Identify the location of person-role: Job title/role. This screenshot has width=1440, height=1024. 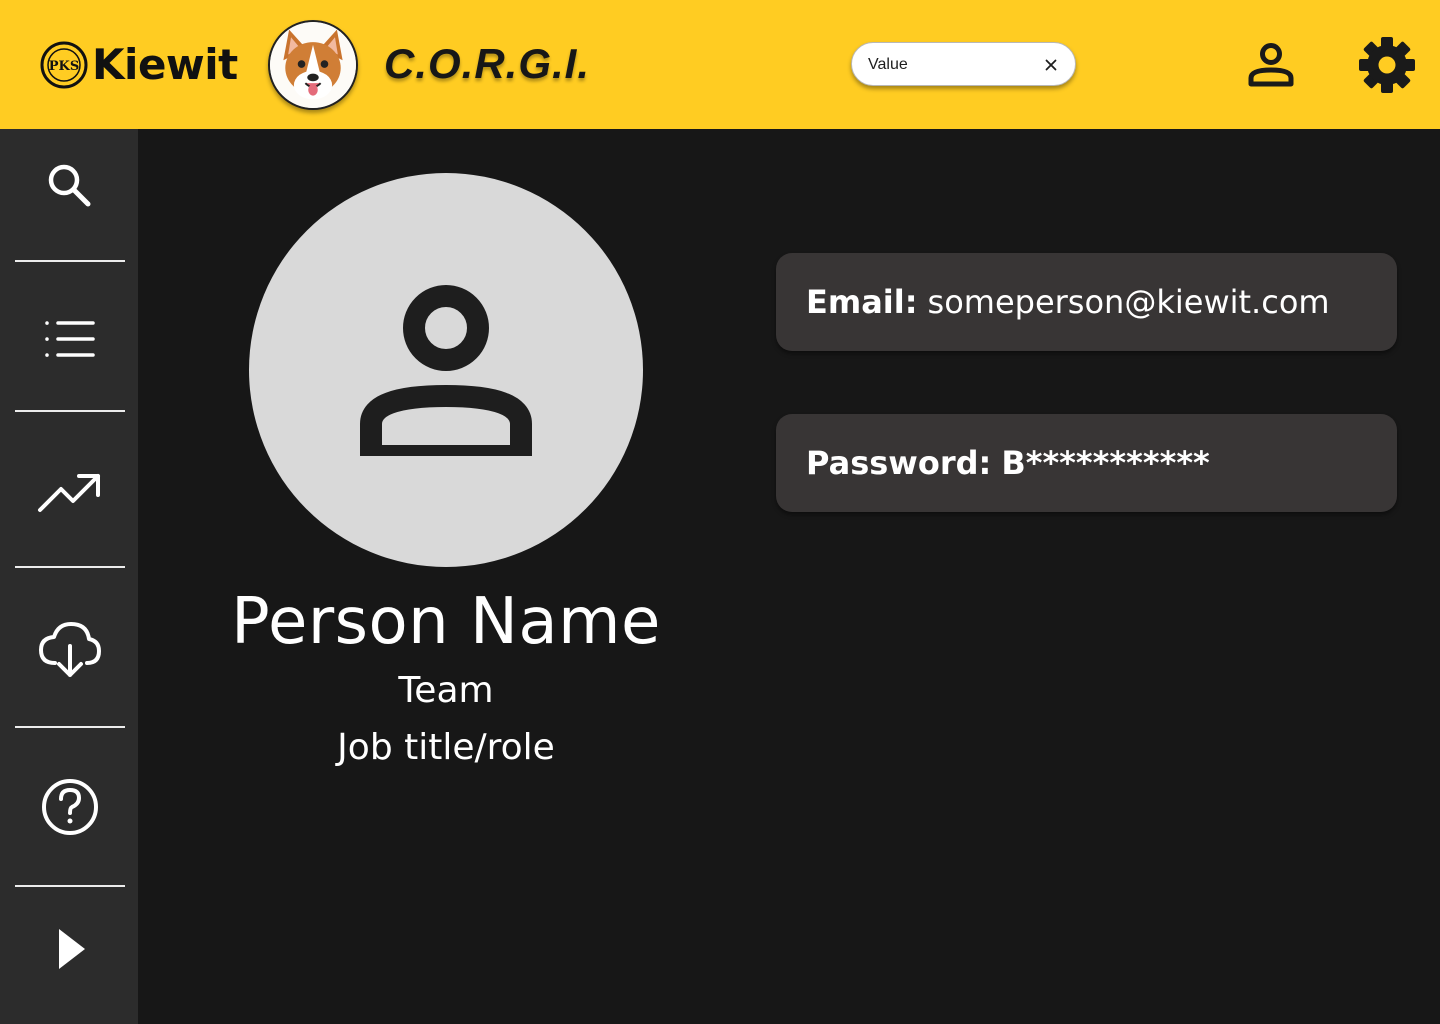
(446, 747).